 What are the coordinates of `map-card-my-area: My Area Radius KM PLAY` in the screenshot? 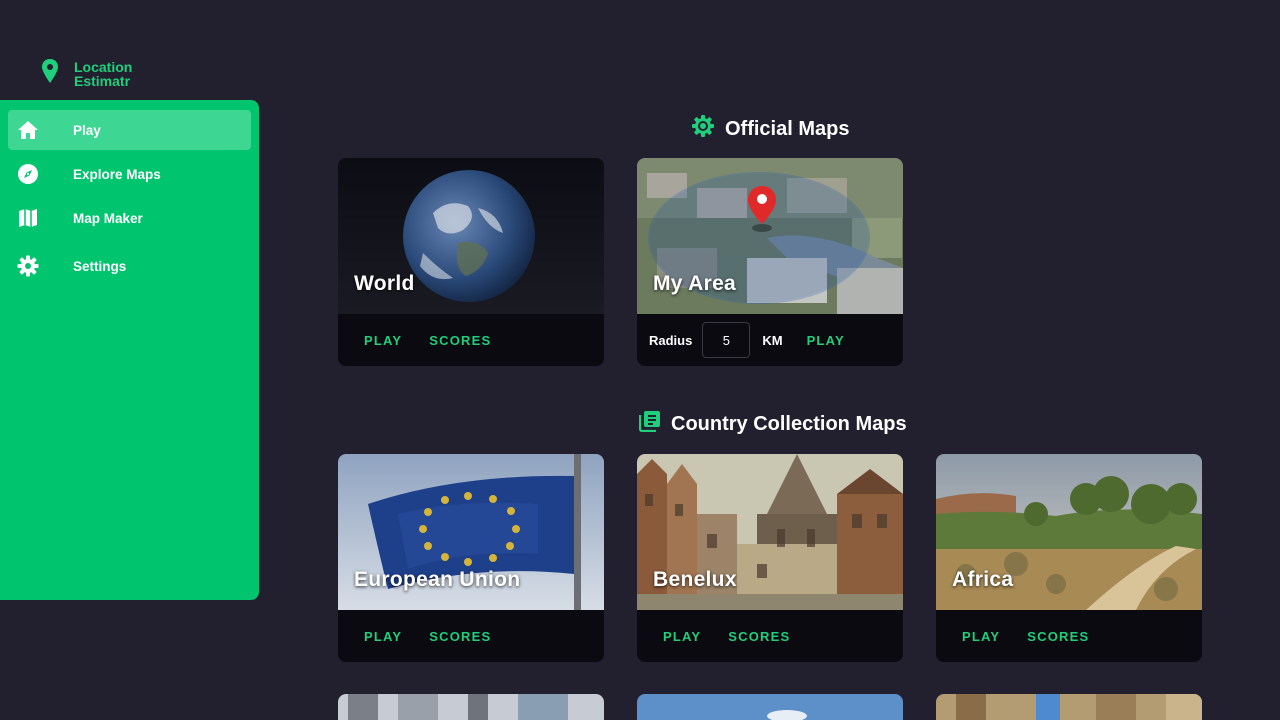 It's located at (770, 262).